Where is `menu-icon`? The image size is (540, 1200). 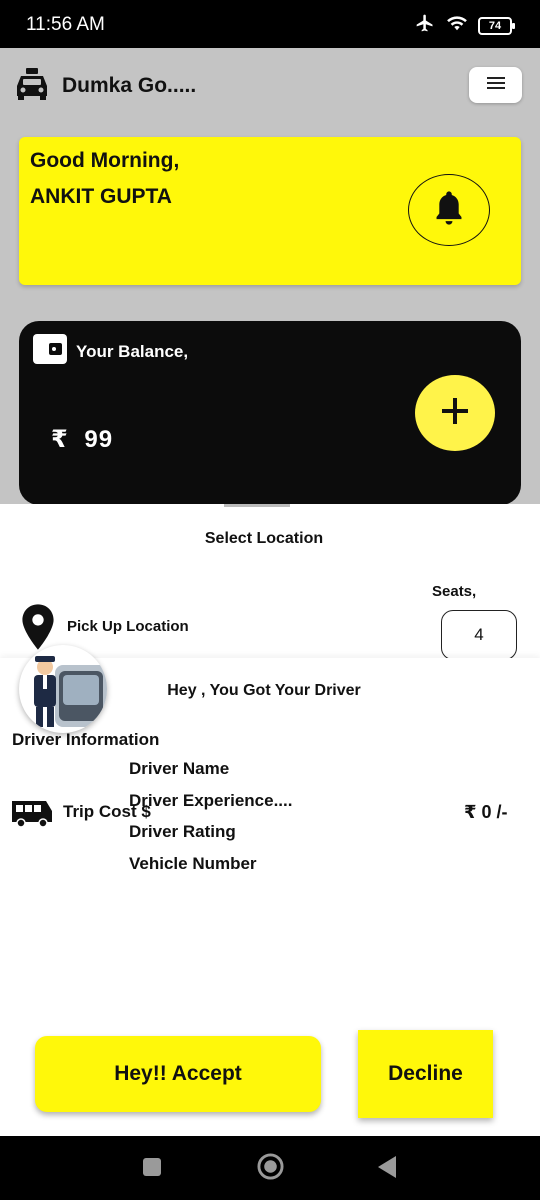
menu-icon is located at coordinates (495, 85).